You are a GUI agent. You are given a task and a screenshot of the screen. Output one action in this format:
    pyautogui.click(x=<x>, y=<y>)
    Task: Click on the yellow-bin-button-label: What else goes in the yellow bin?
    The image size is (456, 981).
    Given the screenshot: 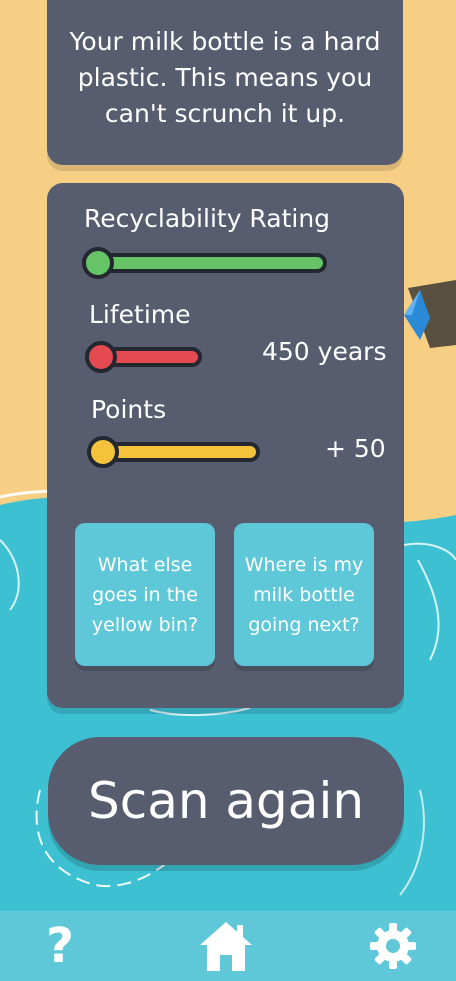 What is the action you would take?
    pyautogui.click(x=145, y=594)
    